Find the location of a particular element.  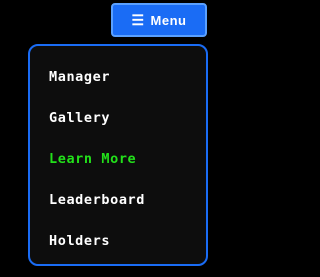

menu-button-label: Menu is located at coordinates (168, 20).